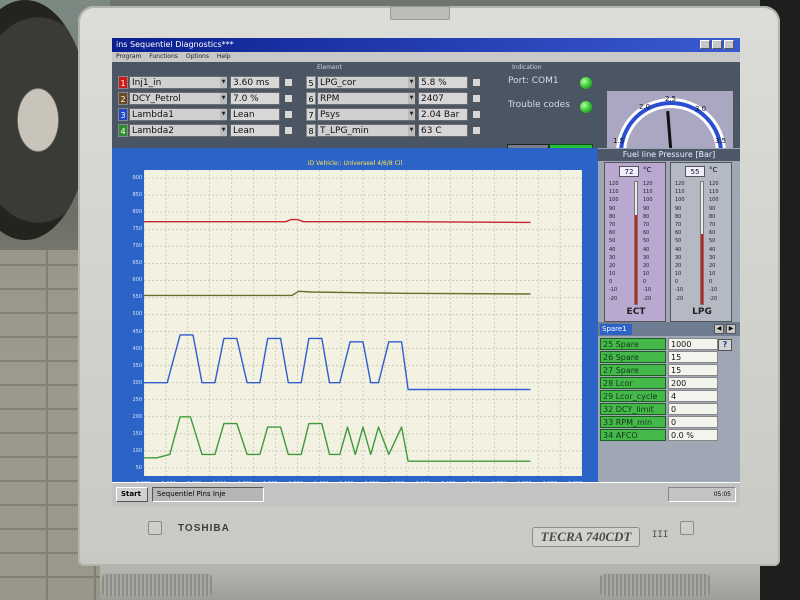 The height and width of the screenshot is (600, 800). What do you see at coordinates (311, 130) in the screenshot?
I see `channel-number: 8` at bounding box center [311, 130].